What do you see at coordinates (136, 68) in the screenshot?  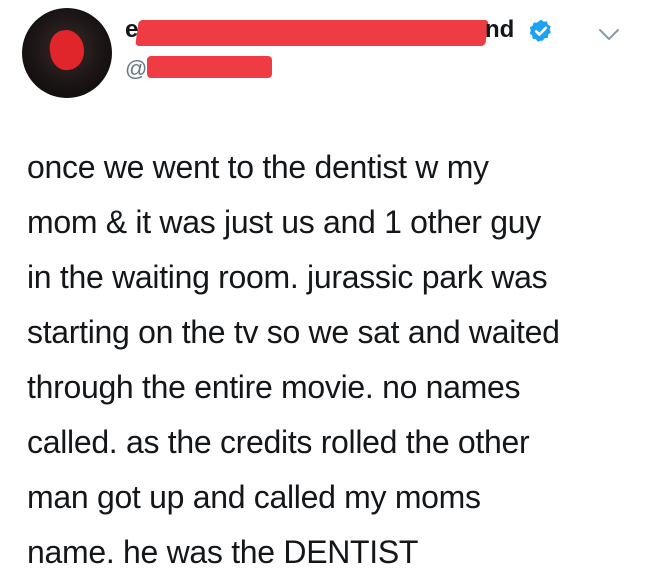 I see `handle-at-sign: @` at bounding box center [136, 68].